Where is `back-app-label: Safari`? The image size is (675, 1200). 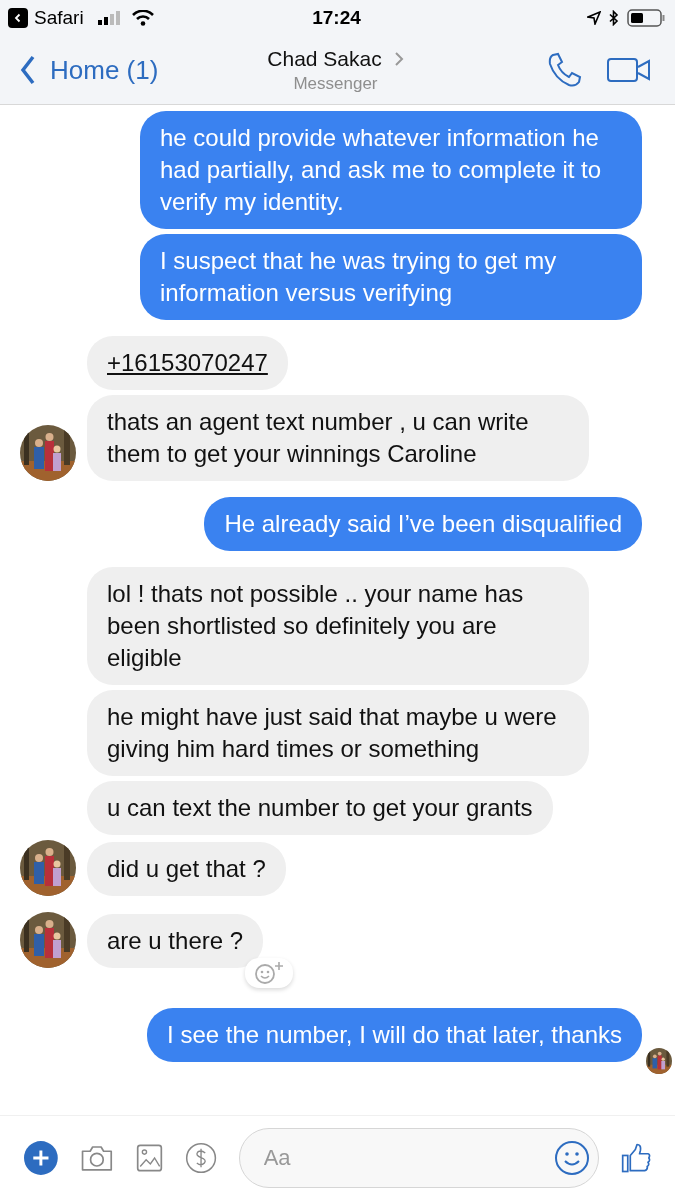
back-app-label: Safari is located at coordinates (59, 18).